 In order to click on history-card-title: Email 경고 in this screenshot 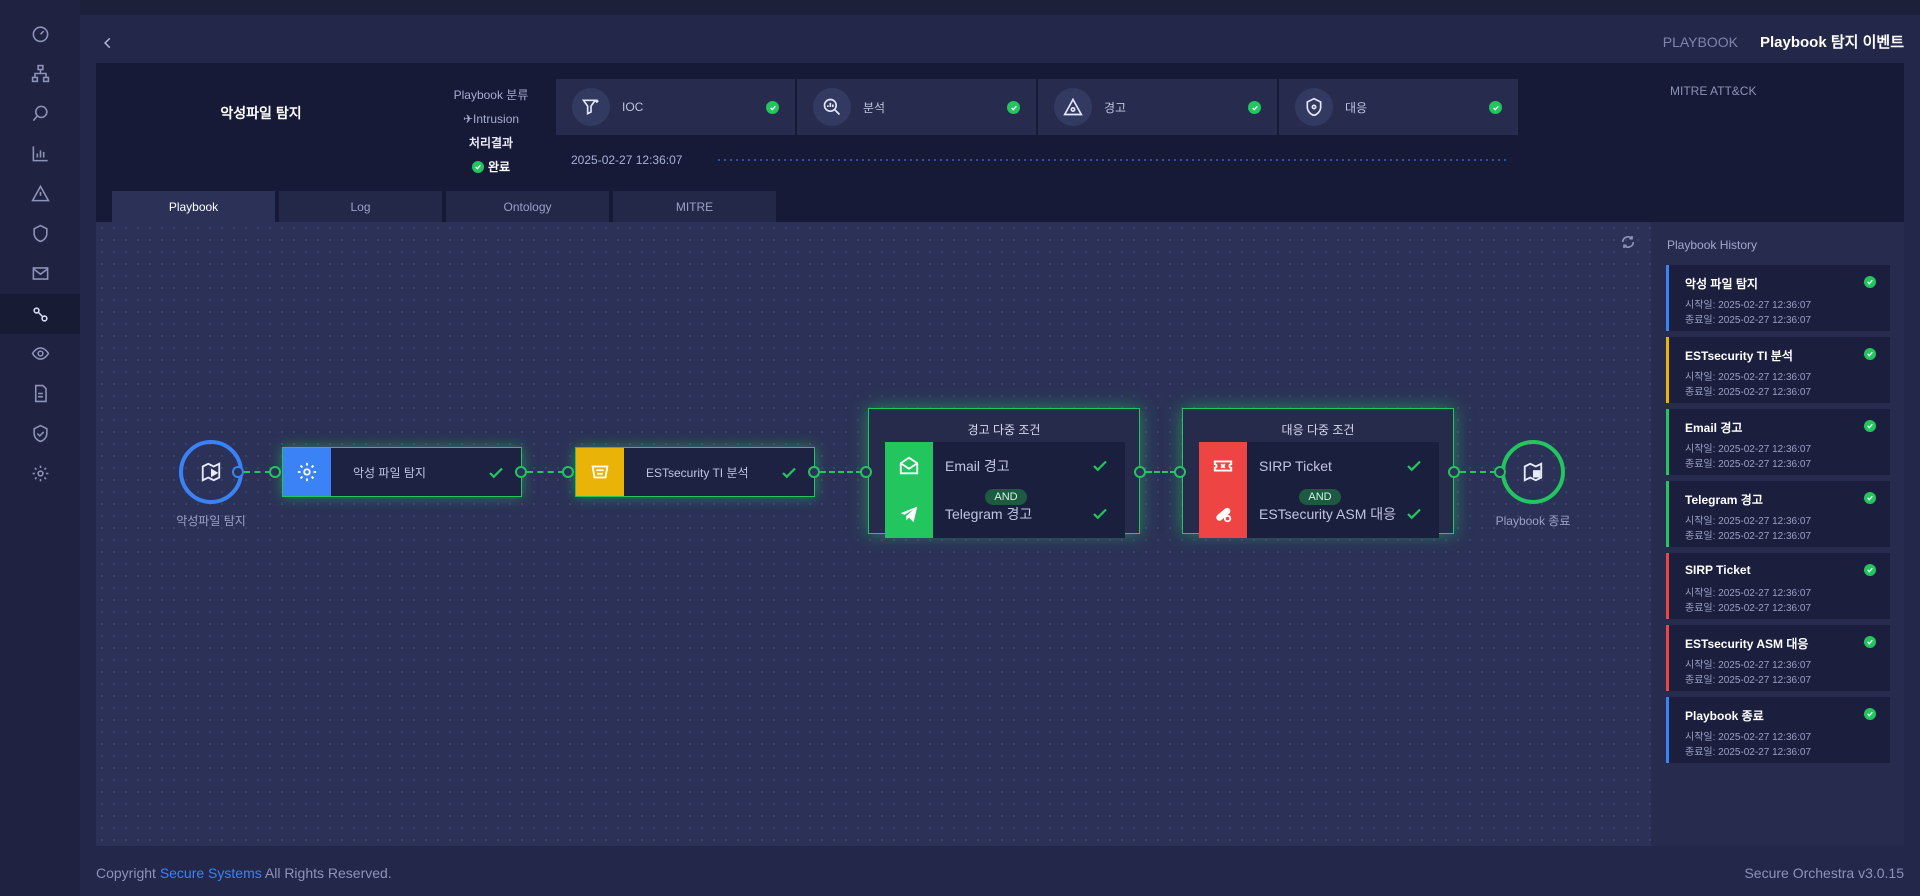, I will do `click(1714, 428)`.